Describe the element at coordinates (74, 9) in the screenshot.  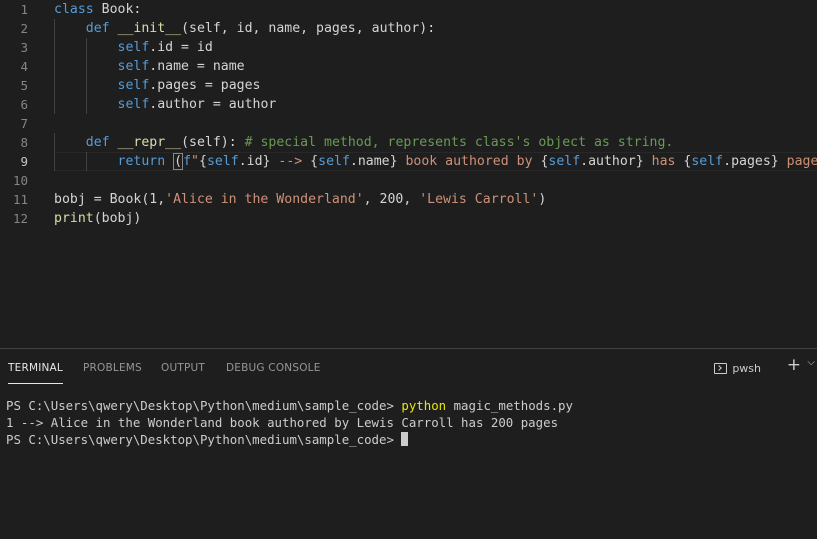
I see `code-token: class` at that location.